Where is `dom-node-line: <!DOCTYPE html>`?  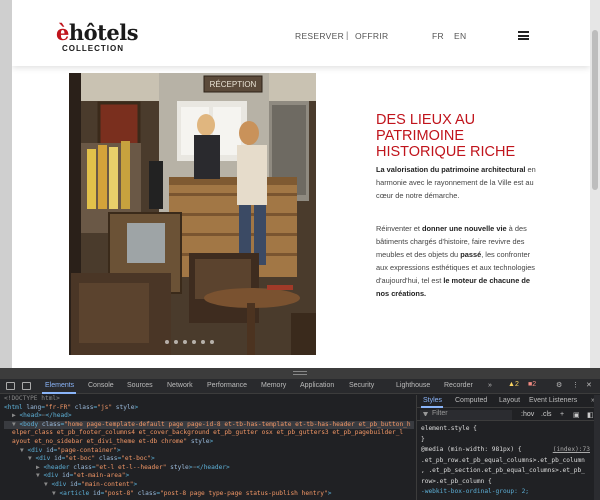
dom-node-line: <!DOCTYPE html> is located at coordinates (209, 399).